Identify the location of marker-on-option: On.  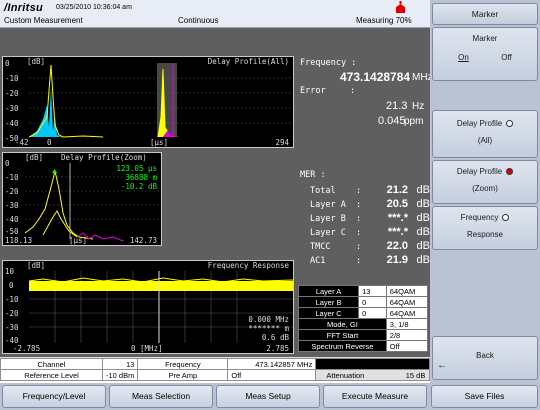
(463, 57).